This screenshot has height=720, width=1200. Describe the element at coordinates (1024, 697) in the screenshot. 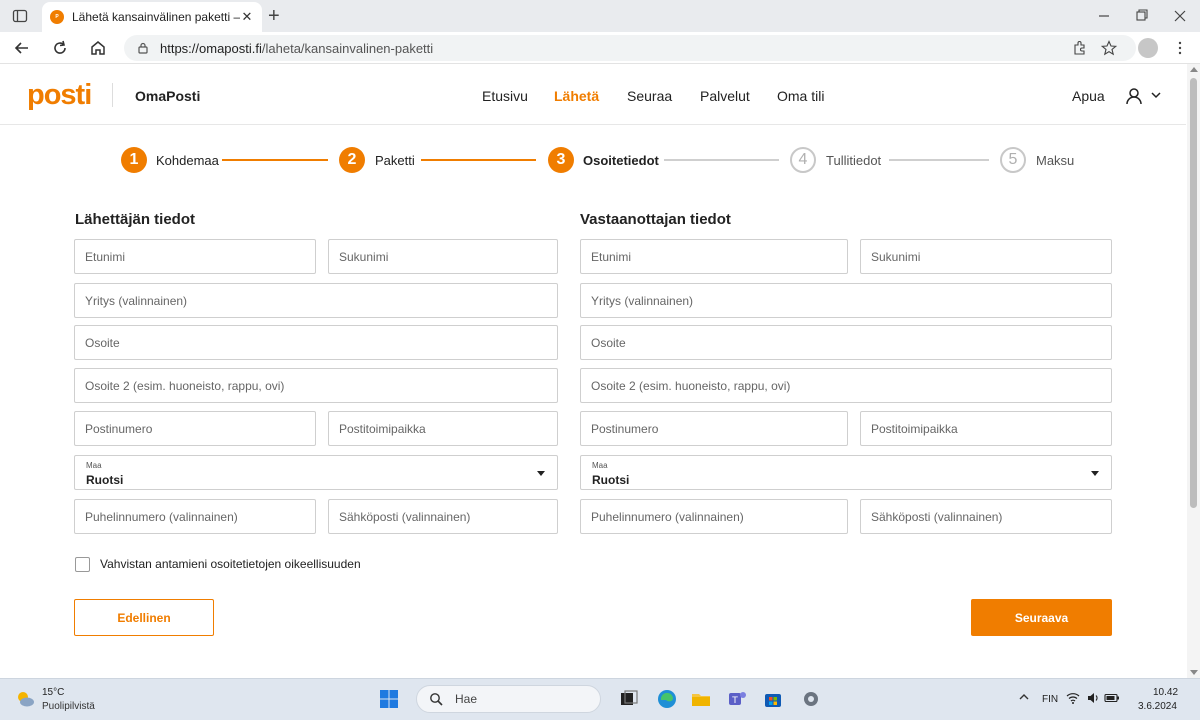

I see `chevron-up-icon` at that location.